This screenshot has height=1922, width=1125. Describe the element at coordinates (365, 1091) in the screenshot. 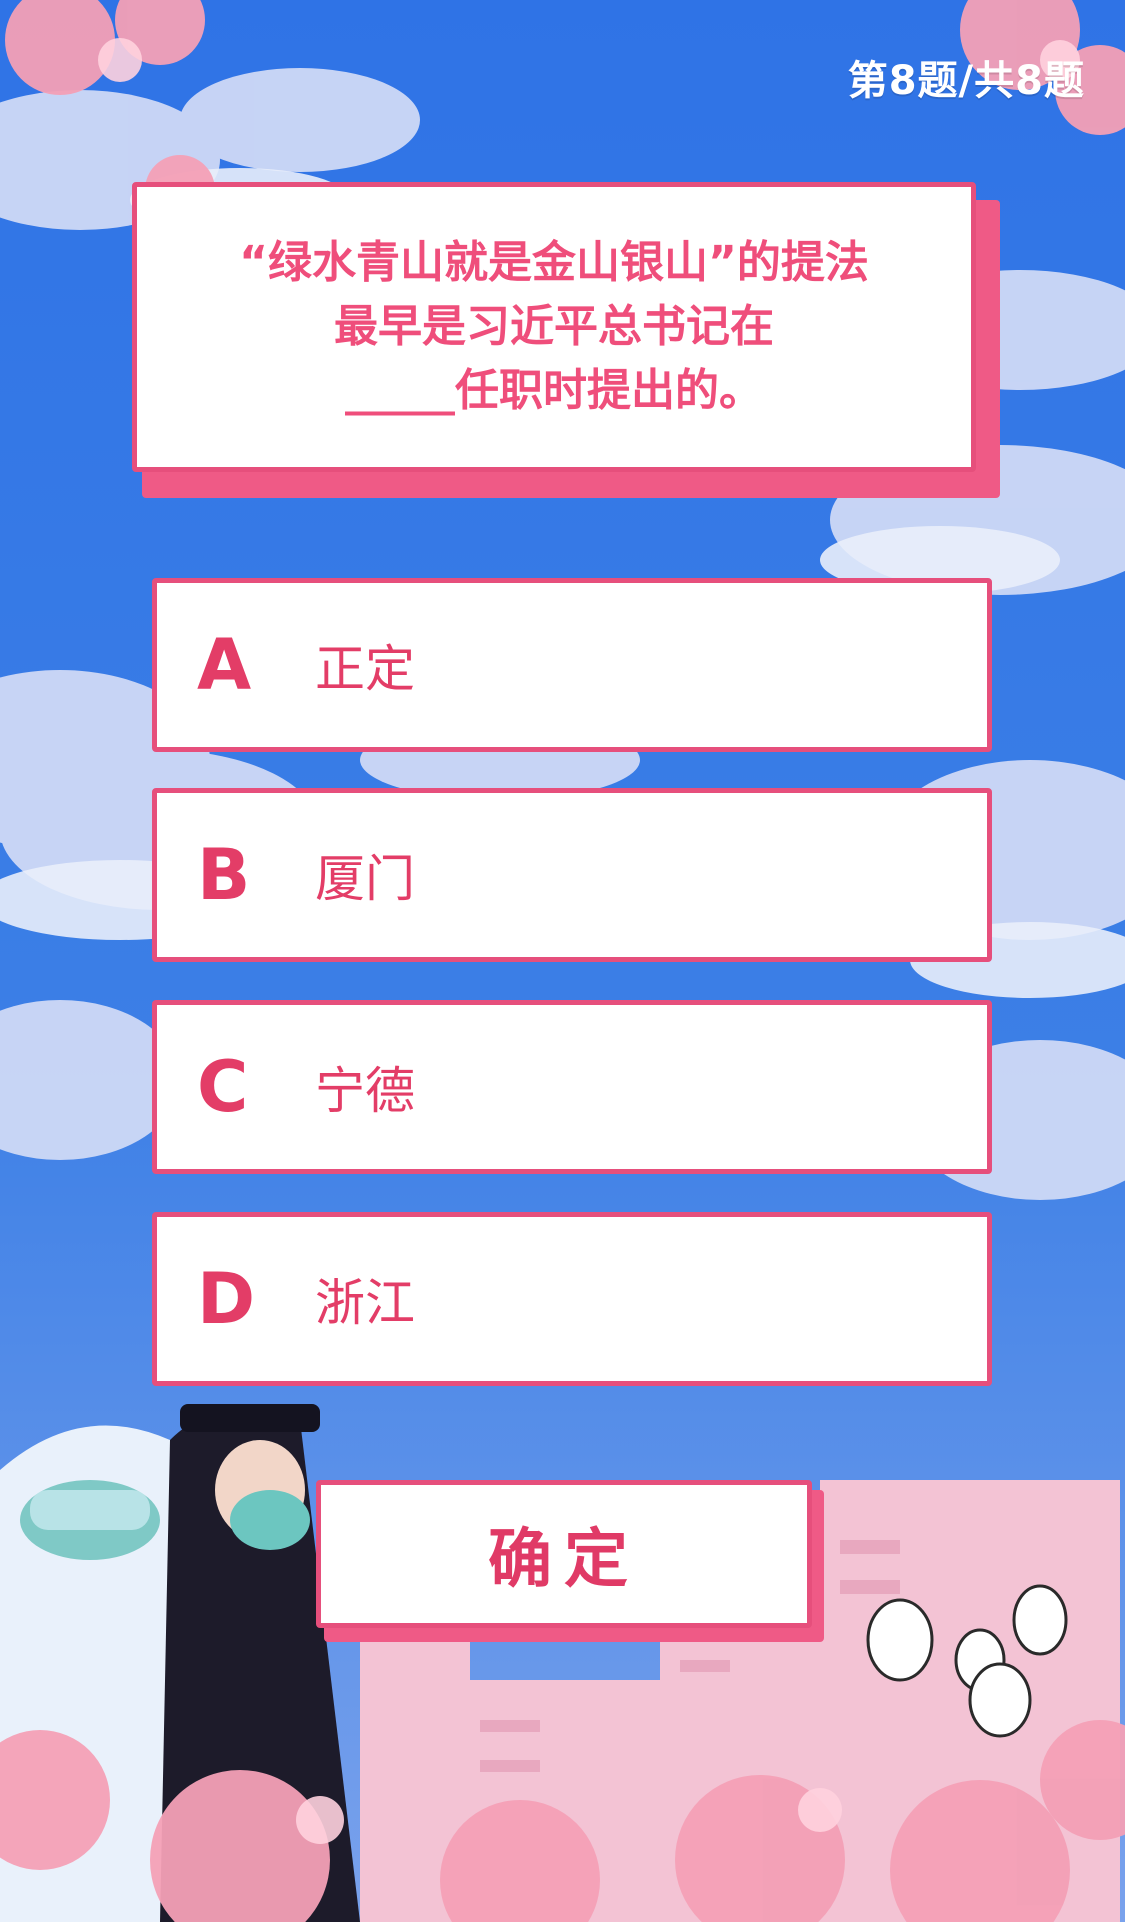

I see `option-c-label: 宁德` at that location.